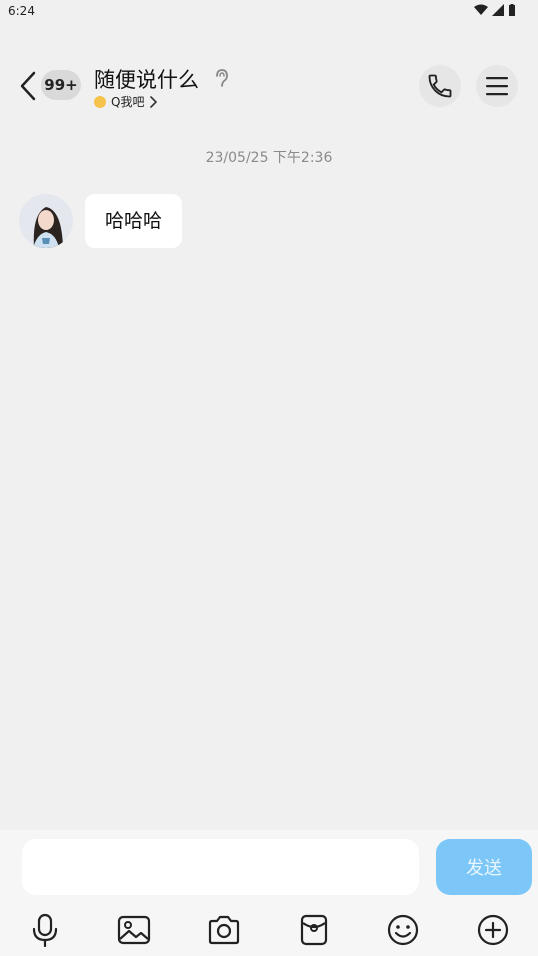 This screenshot has width=538, height=956. I want to click on back-button, so click(28, 86).